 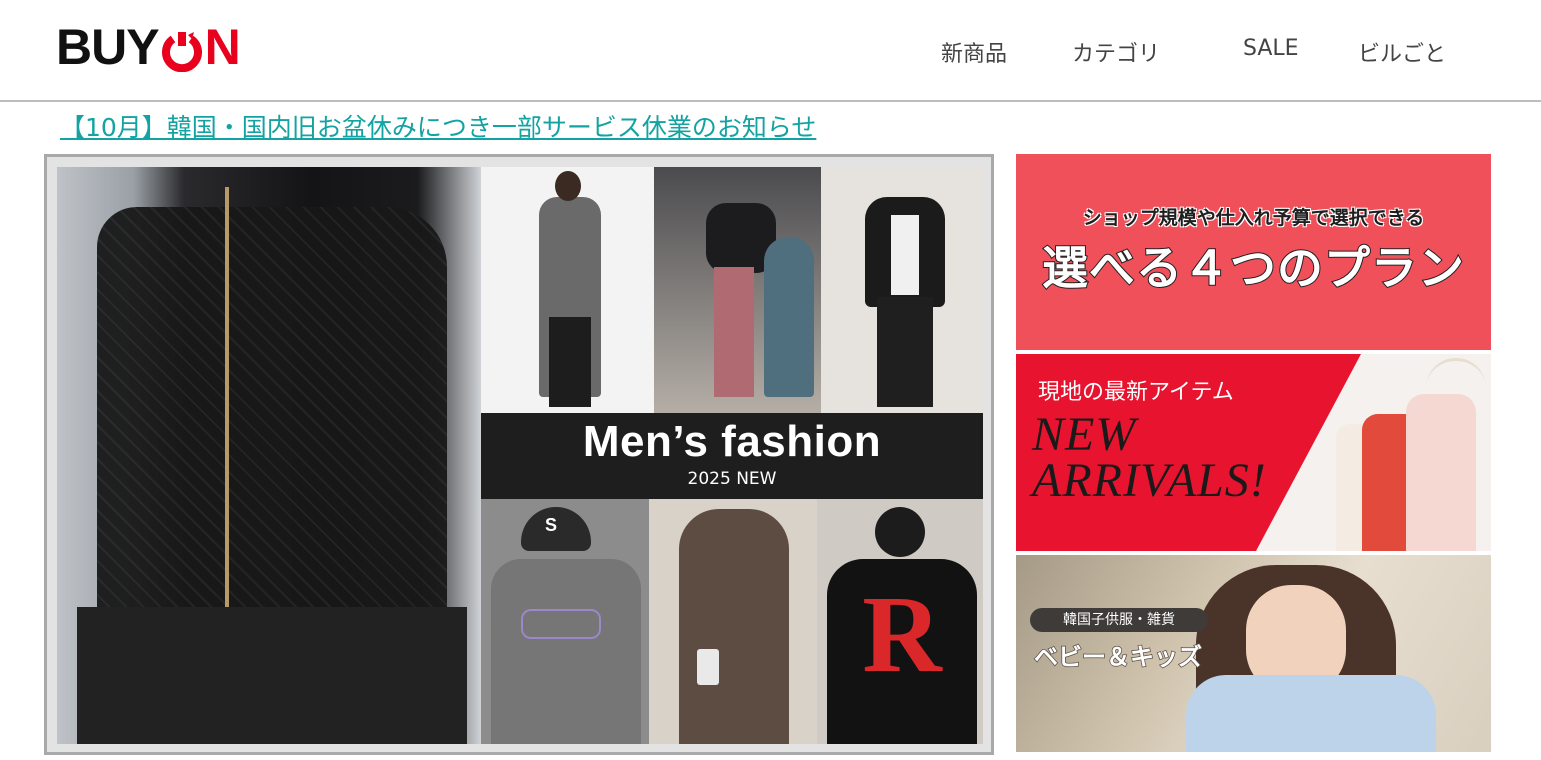 What do you see at coordinates (182, 49) in the screenshot?
I see `power-icon` at bounding box center [182, 49].